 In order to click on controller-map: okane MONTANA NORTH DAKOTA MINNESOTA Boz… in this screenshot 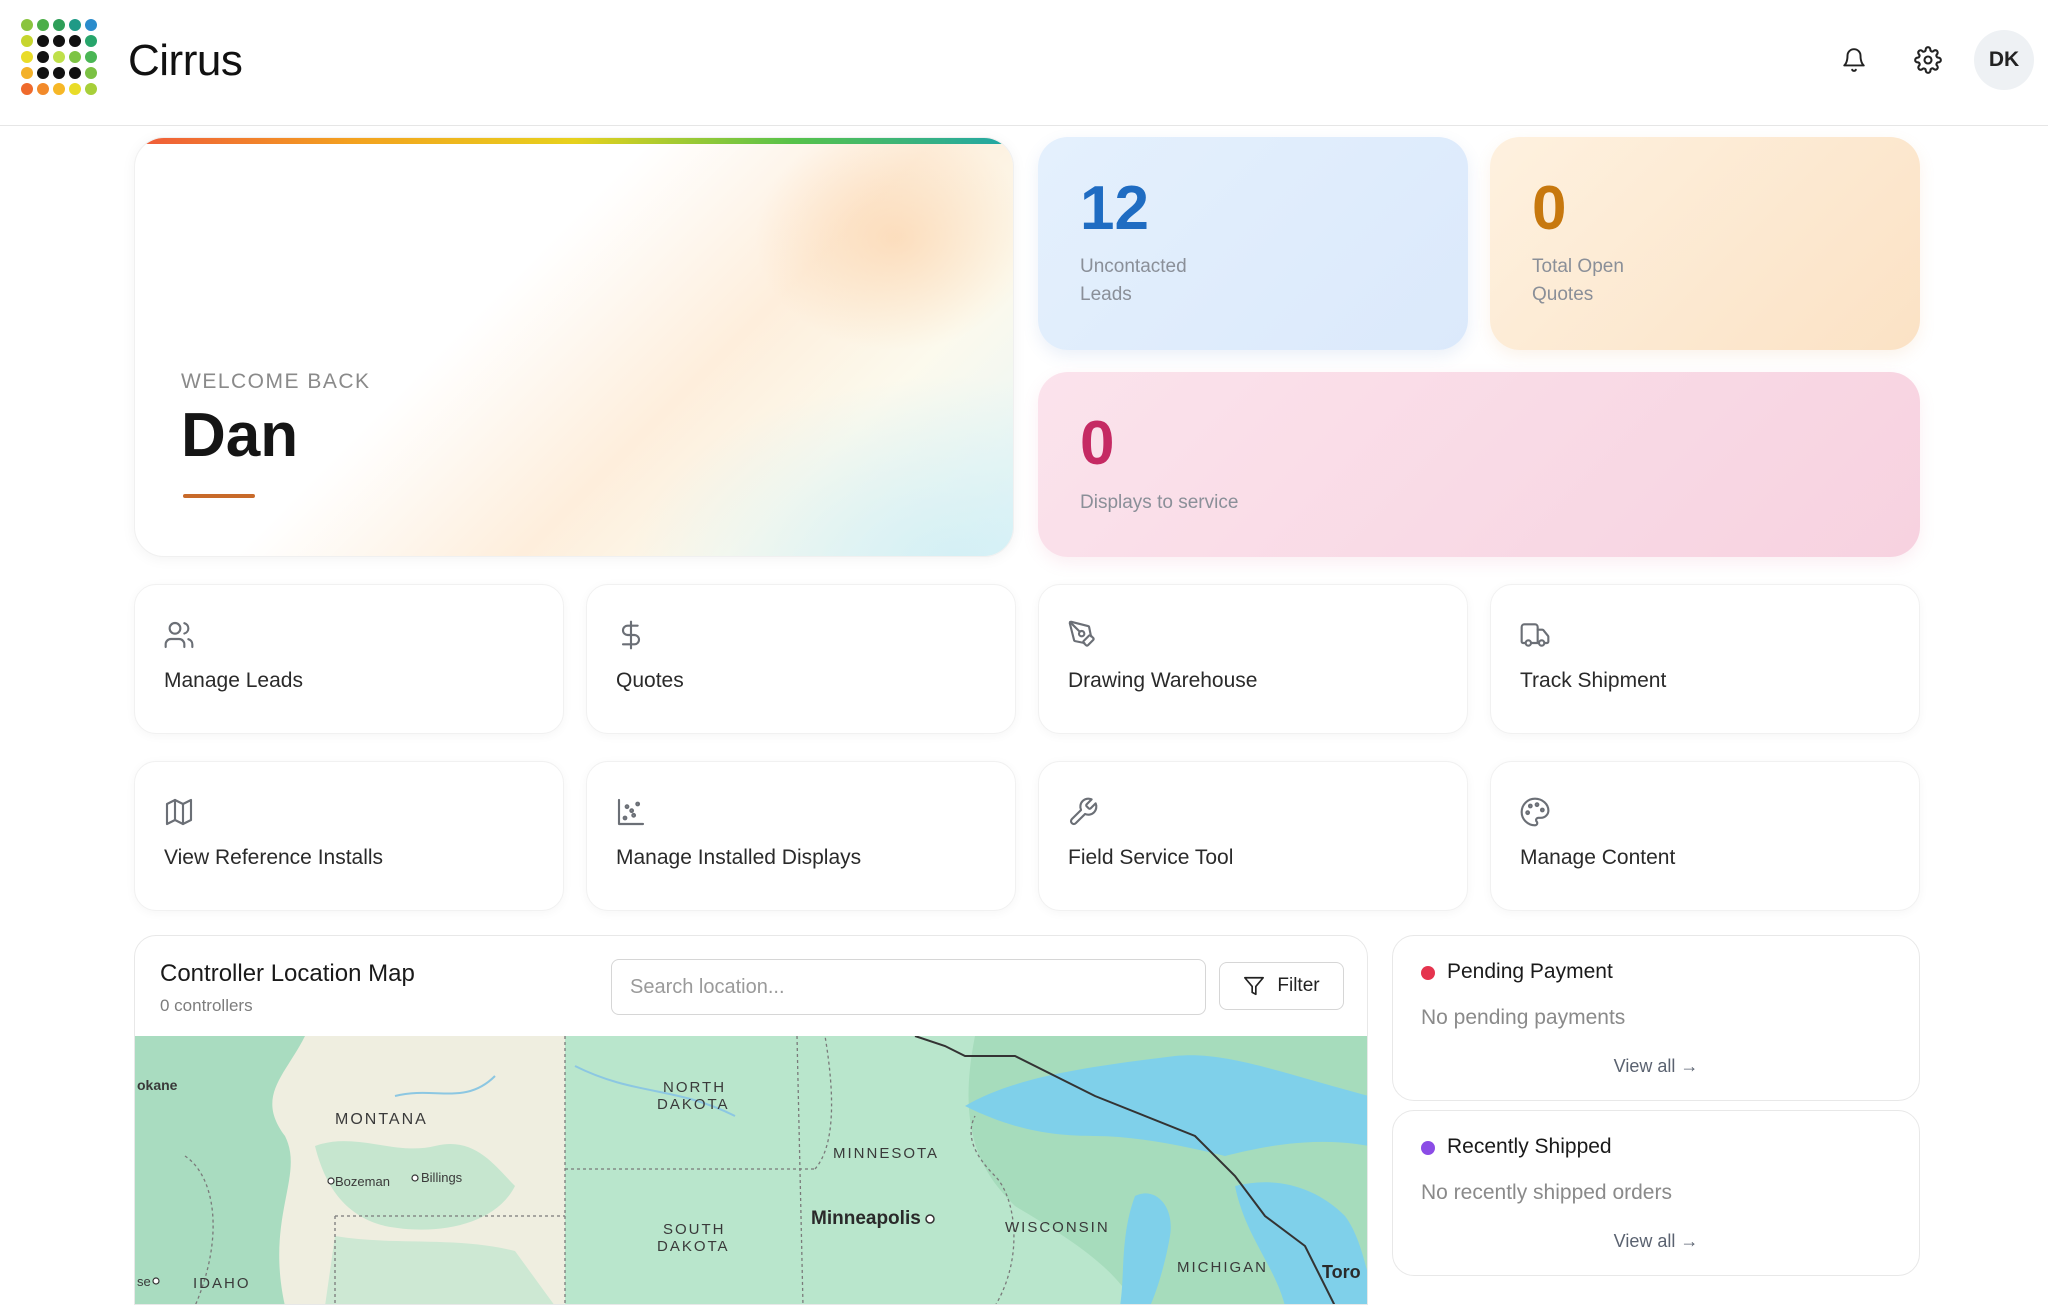, I will do `click(751, 1170)`.